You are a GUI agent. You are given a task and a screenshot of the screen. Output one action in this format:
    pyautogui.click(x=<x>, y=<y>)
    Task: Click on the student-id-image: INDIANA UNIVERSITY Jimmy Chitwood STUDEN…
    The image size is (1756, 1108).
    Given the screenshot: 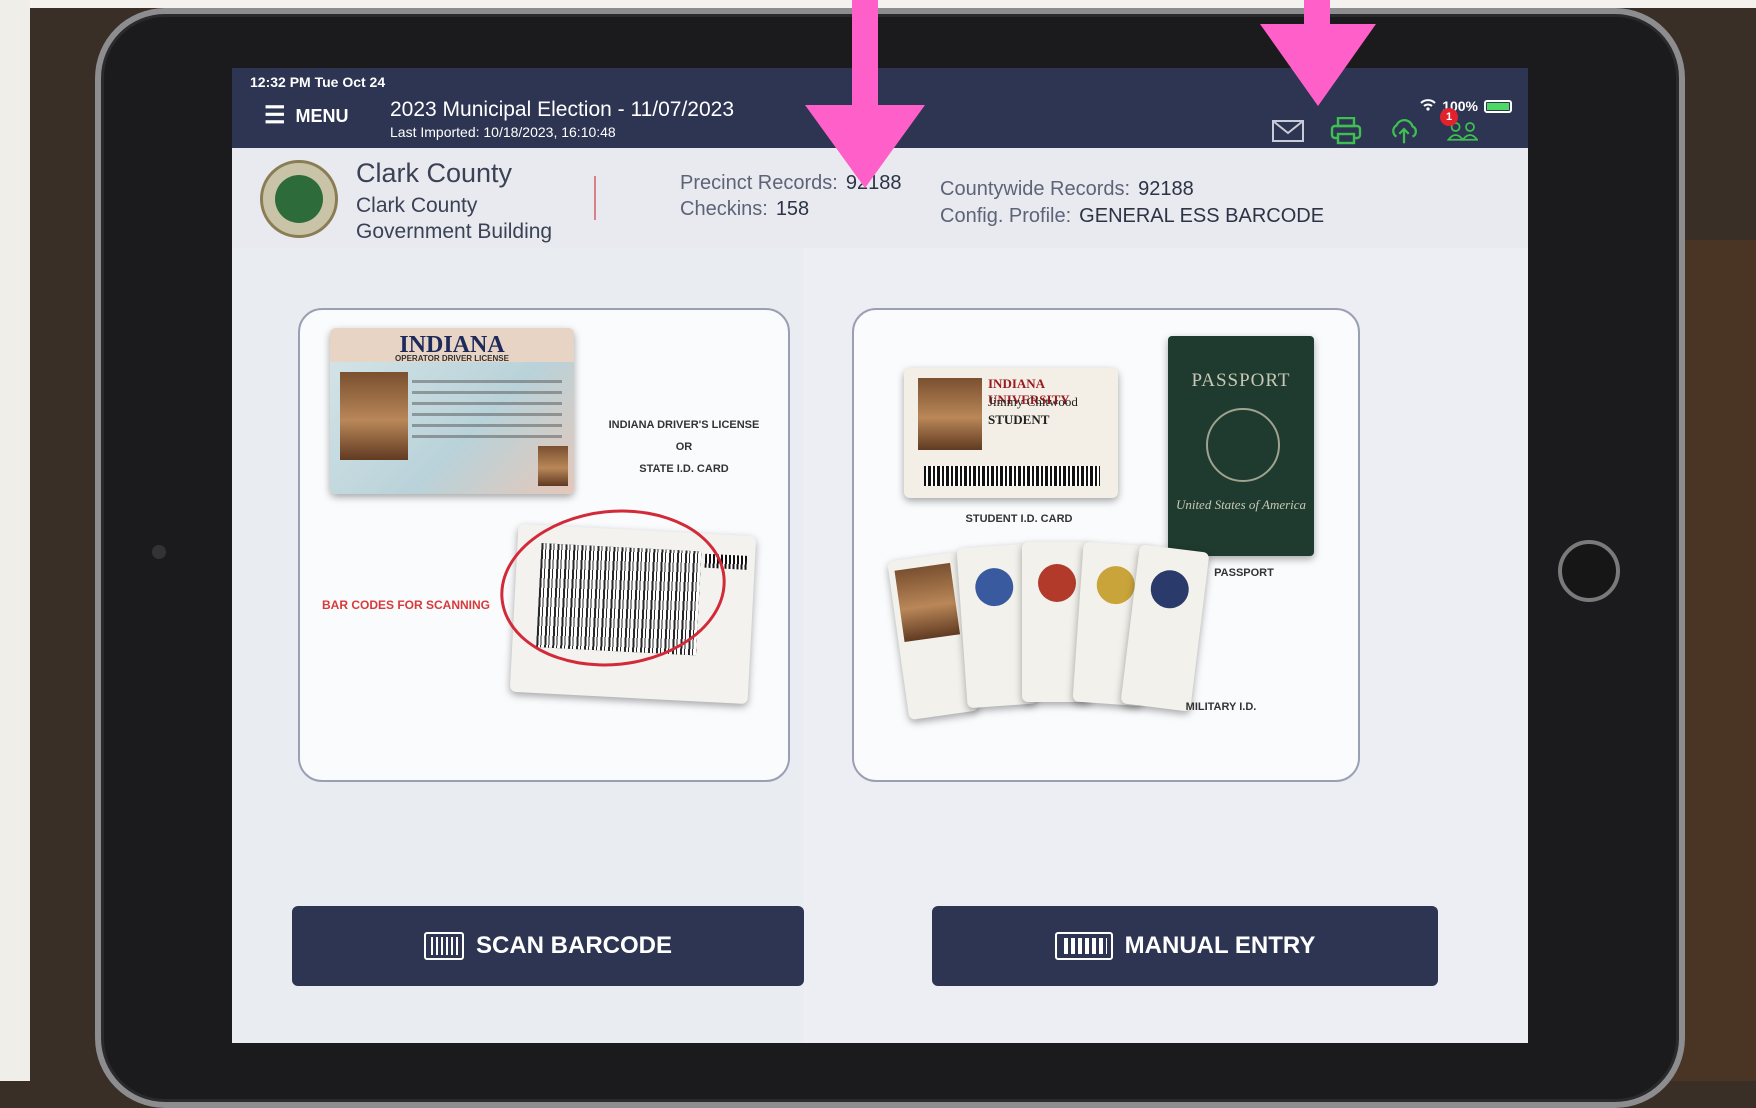 What is the action you would take?
    pyautogui.click(x=1011, y=433)
    